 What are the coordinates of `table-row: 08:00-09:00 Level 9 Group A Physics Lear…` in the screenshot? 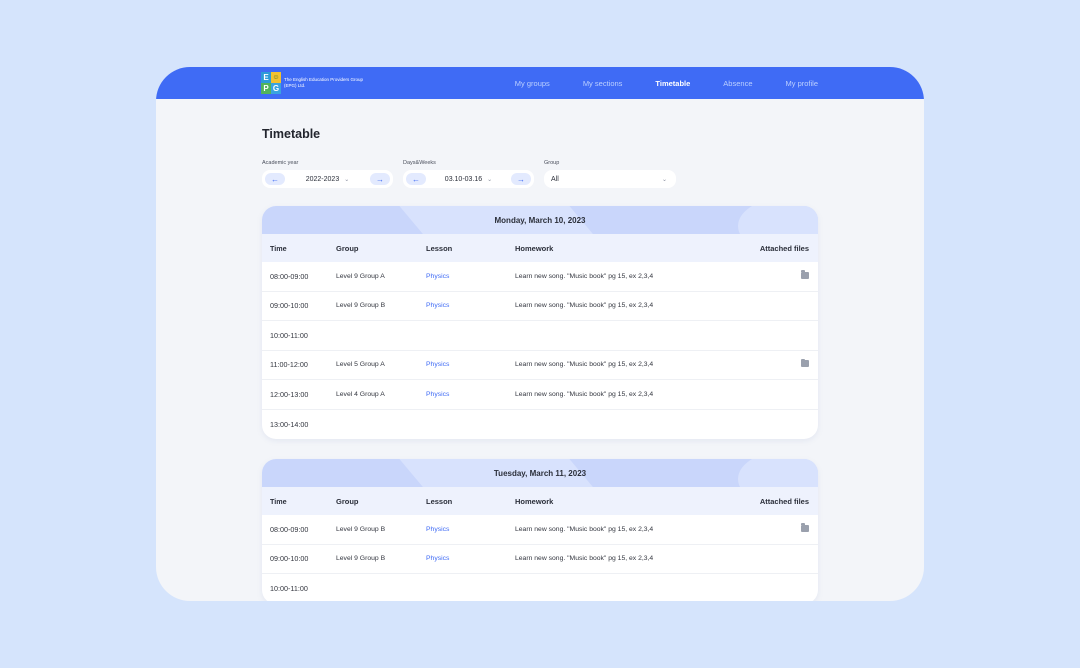 It's located at (540, 277).